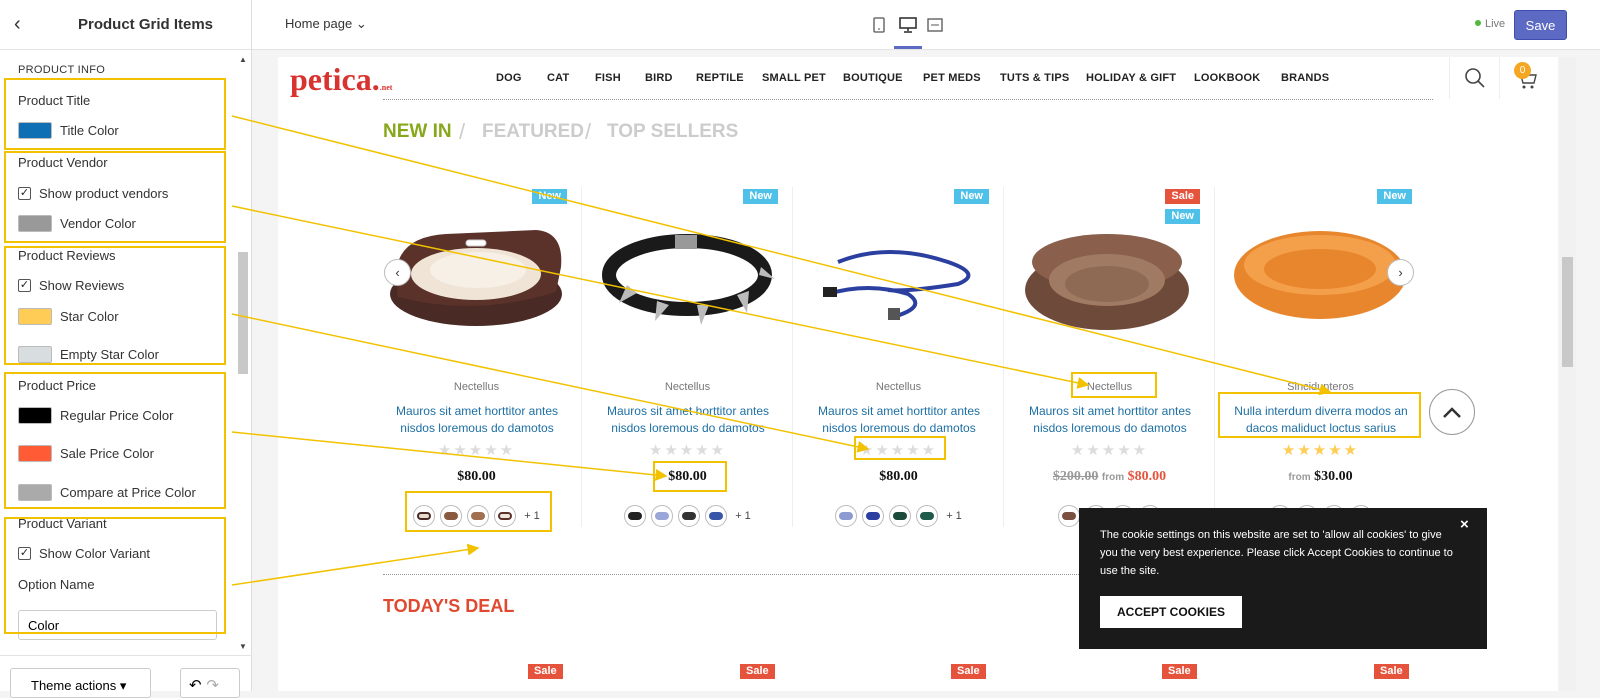 The height and width of the screenshot is (698, 1600). What do you see at coordinates (720, 78) in the screenshot?
I see `nav-item-reptile: REPTILE` at bounding box center [720, 78].